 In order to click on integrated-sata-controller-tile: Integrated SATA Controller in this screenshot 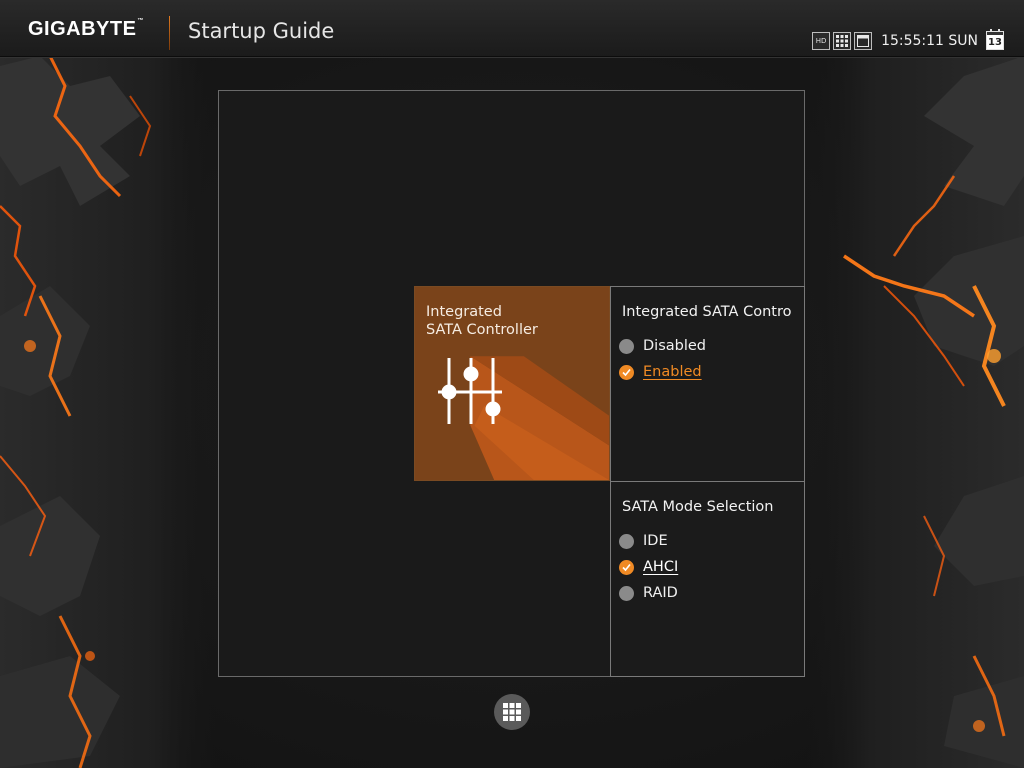, I will do `click(512, 383)`.